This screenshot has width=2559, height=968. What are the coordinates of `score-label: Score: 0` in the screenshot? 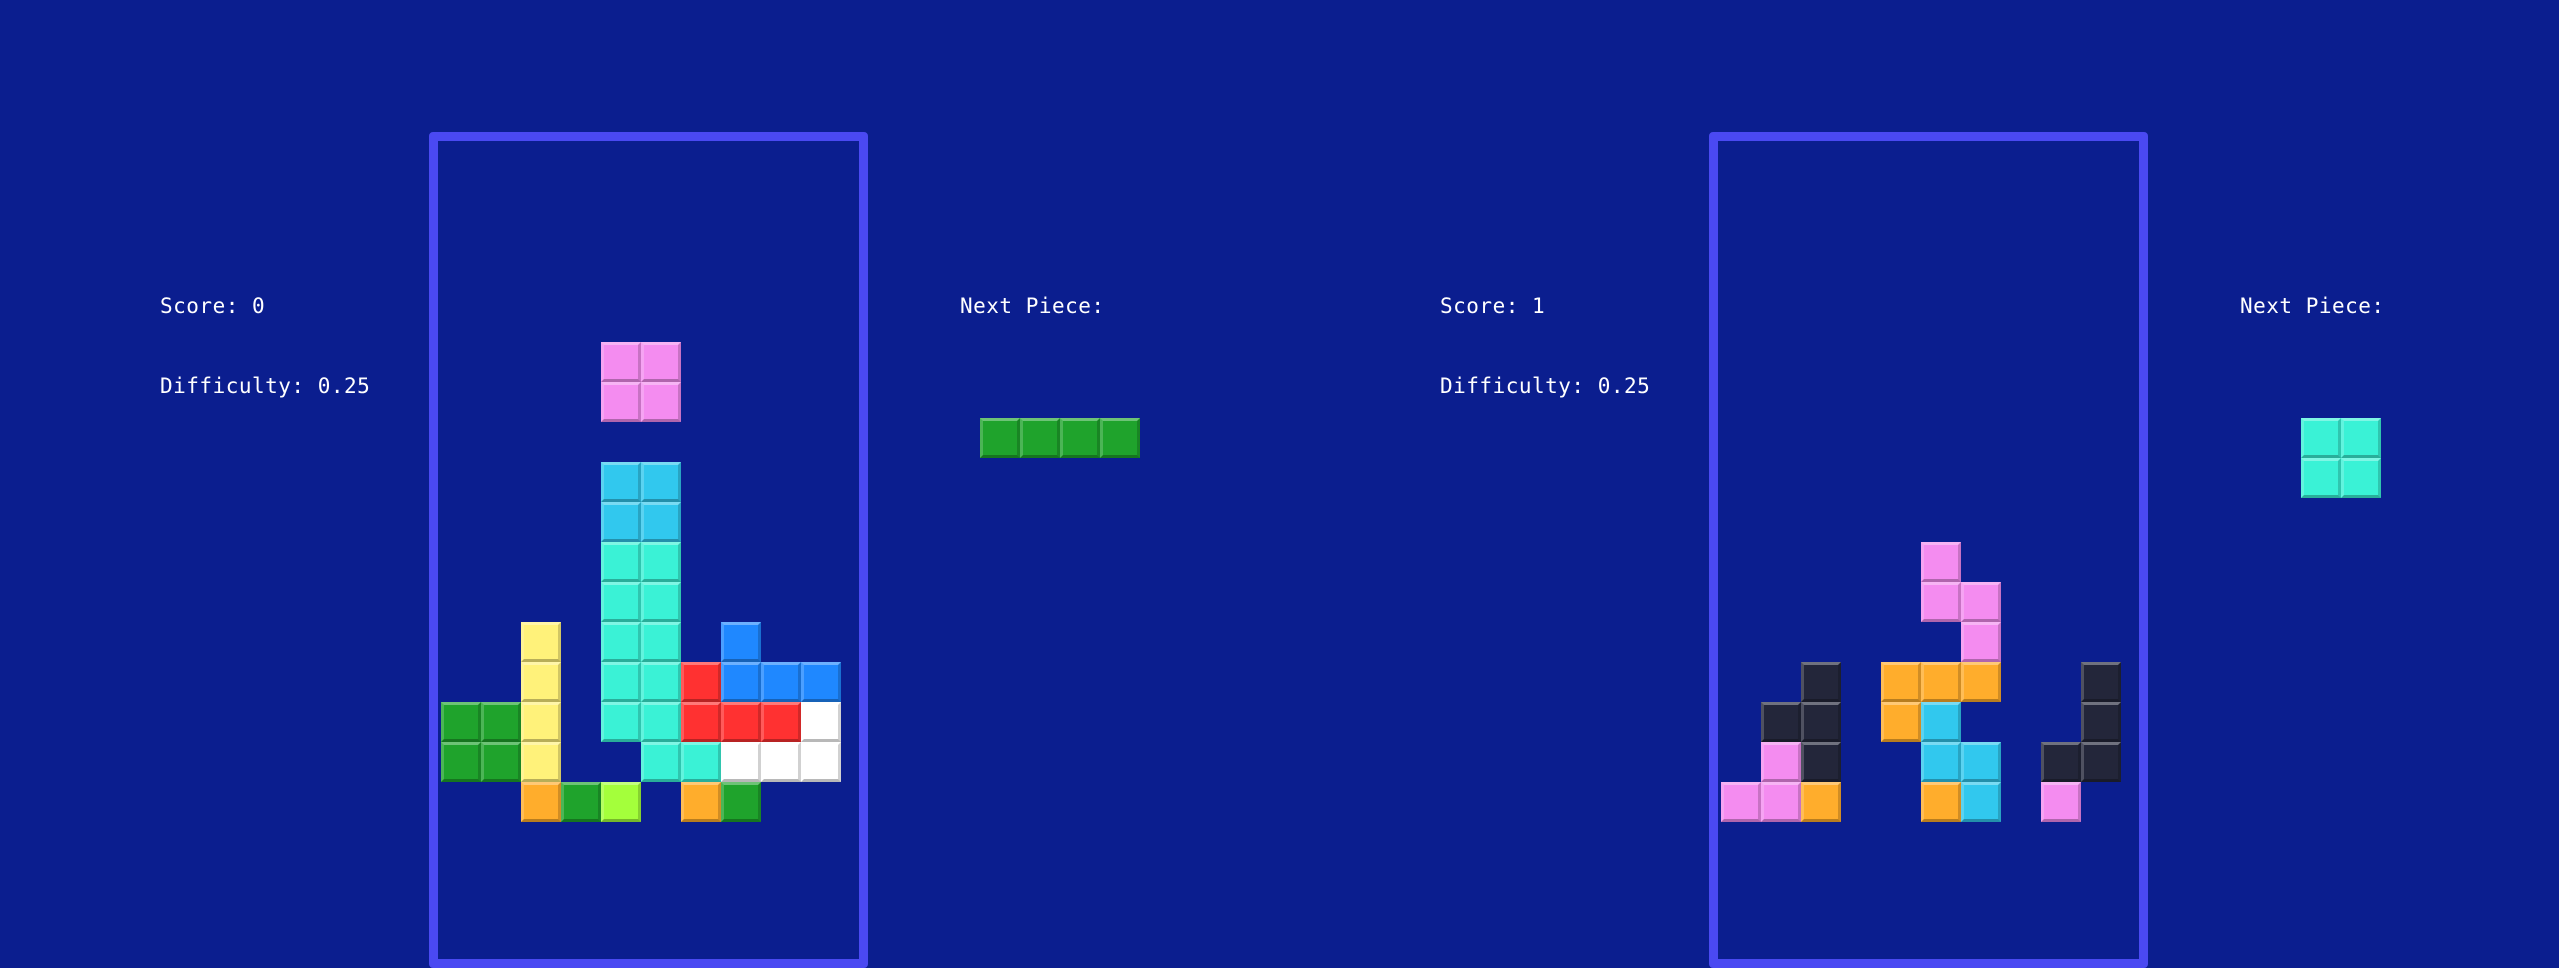 It's located at (213, 306).